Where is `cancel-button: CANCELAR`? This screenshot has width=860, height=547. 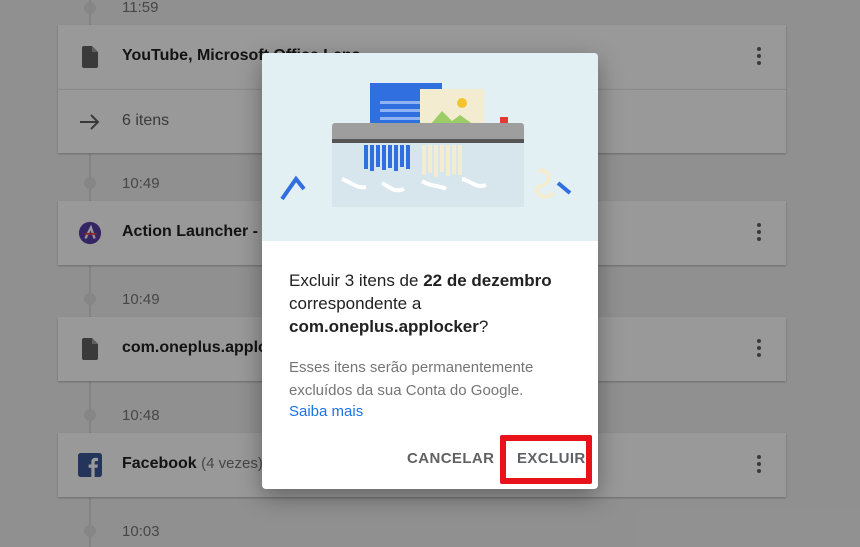 cancel-button: CANCELAR is located at coordinates (450, 458).